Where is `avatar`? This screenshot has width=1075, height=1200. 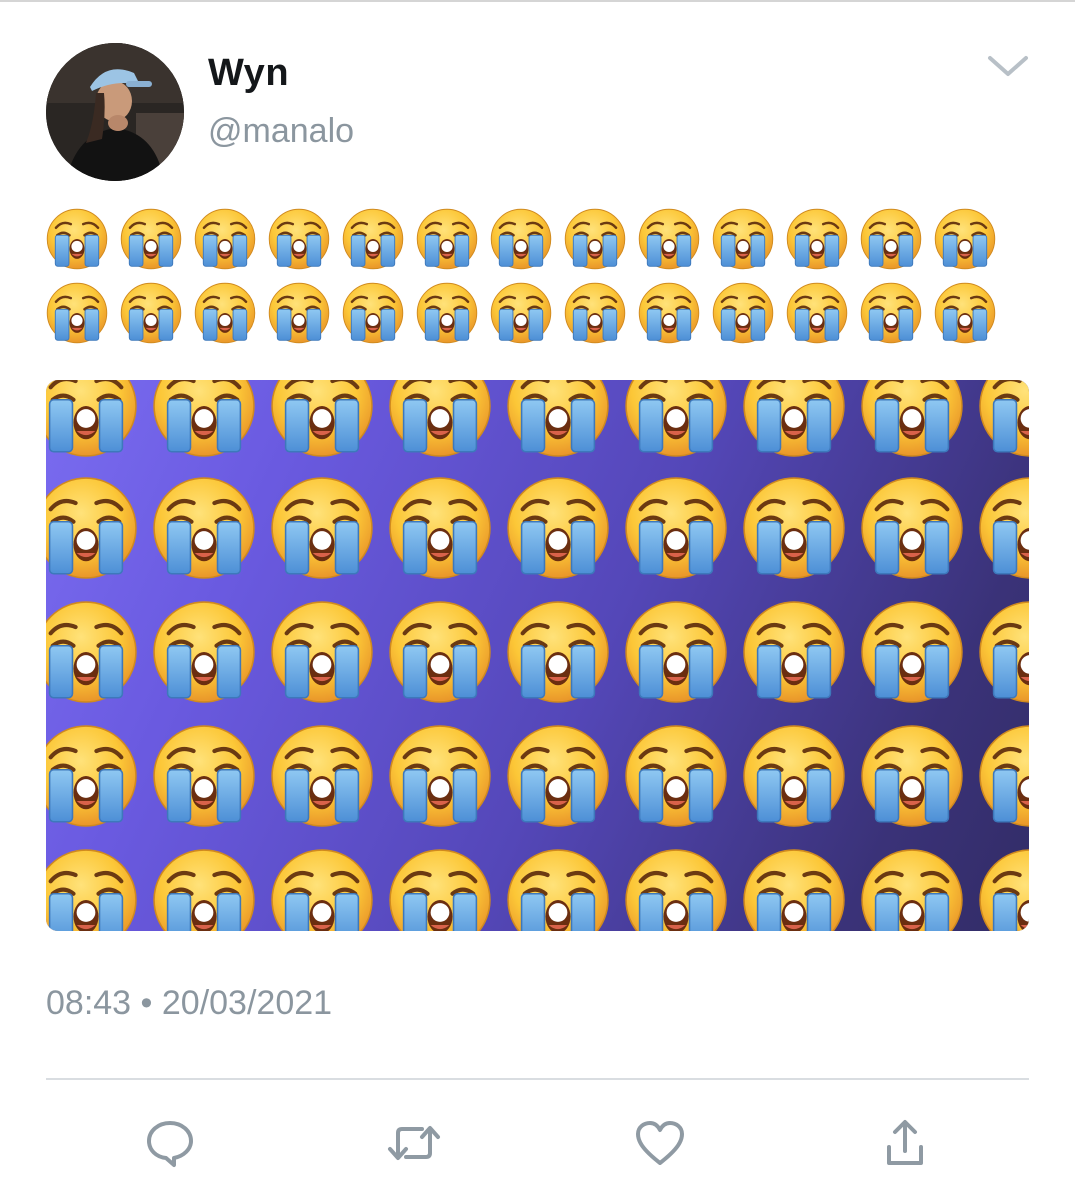
avatar is located at coordinates (115, 112).